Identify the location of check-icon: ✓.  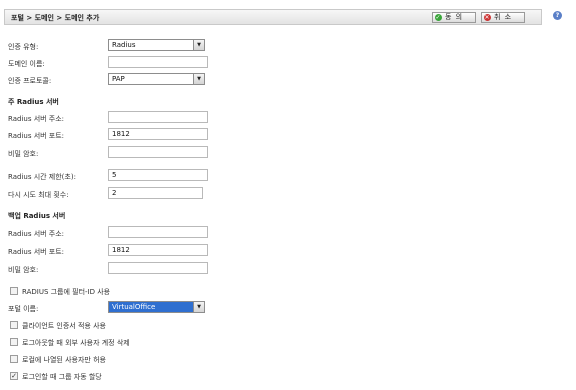
(14, 376).